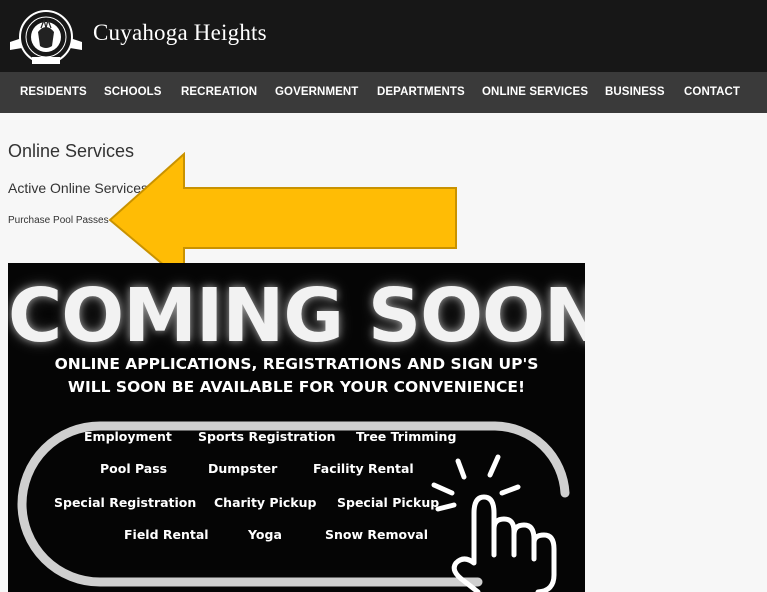 The image size is (767, 592). I want to click on service-tree-trimming: Tree Trimming, so click(406, 436).